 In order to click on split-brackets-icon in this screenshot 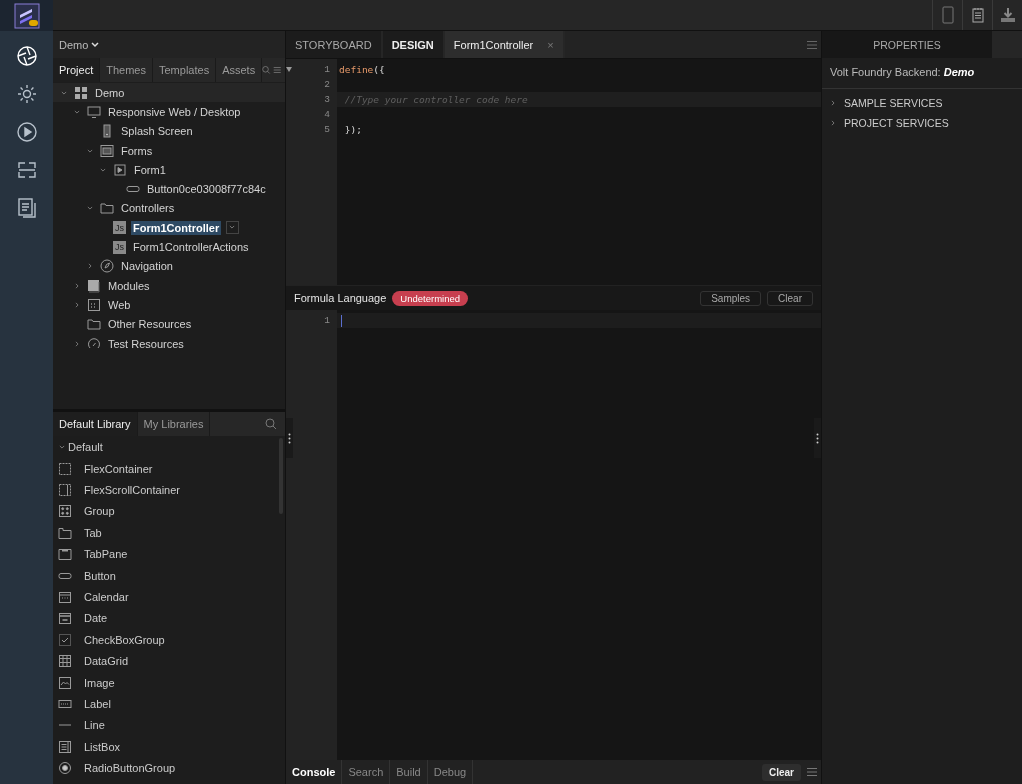, I will do `click(26, 170)`.